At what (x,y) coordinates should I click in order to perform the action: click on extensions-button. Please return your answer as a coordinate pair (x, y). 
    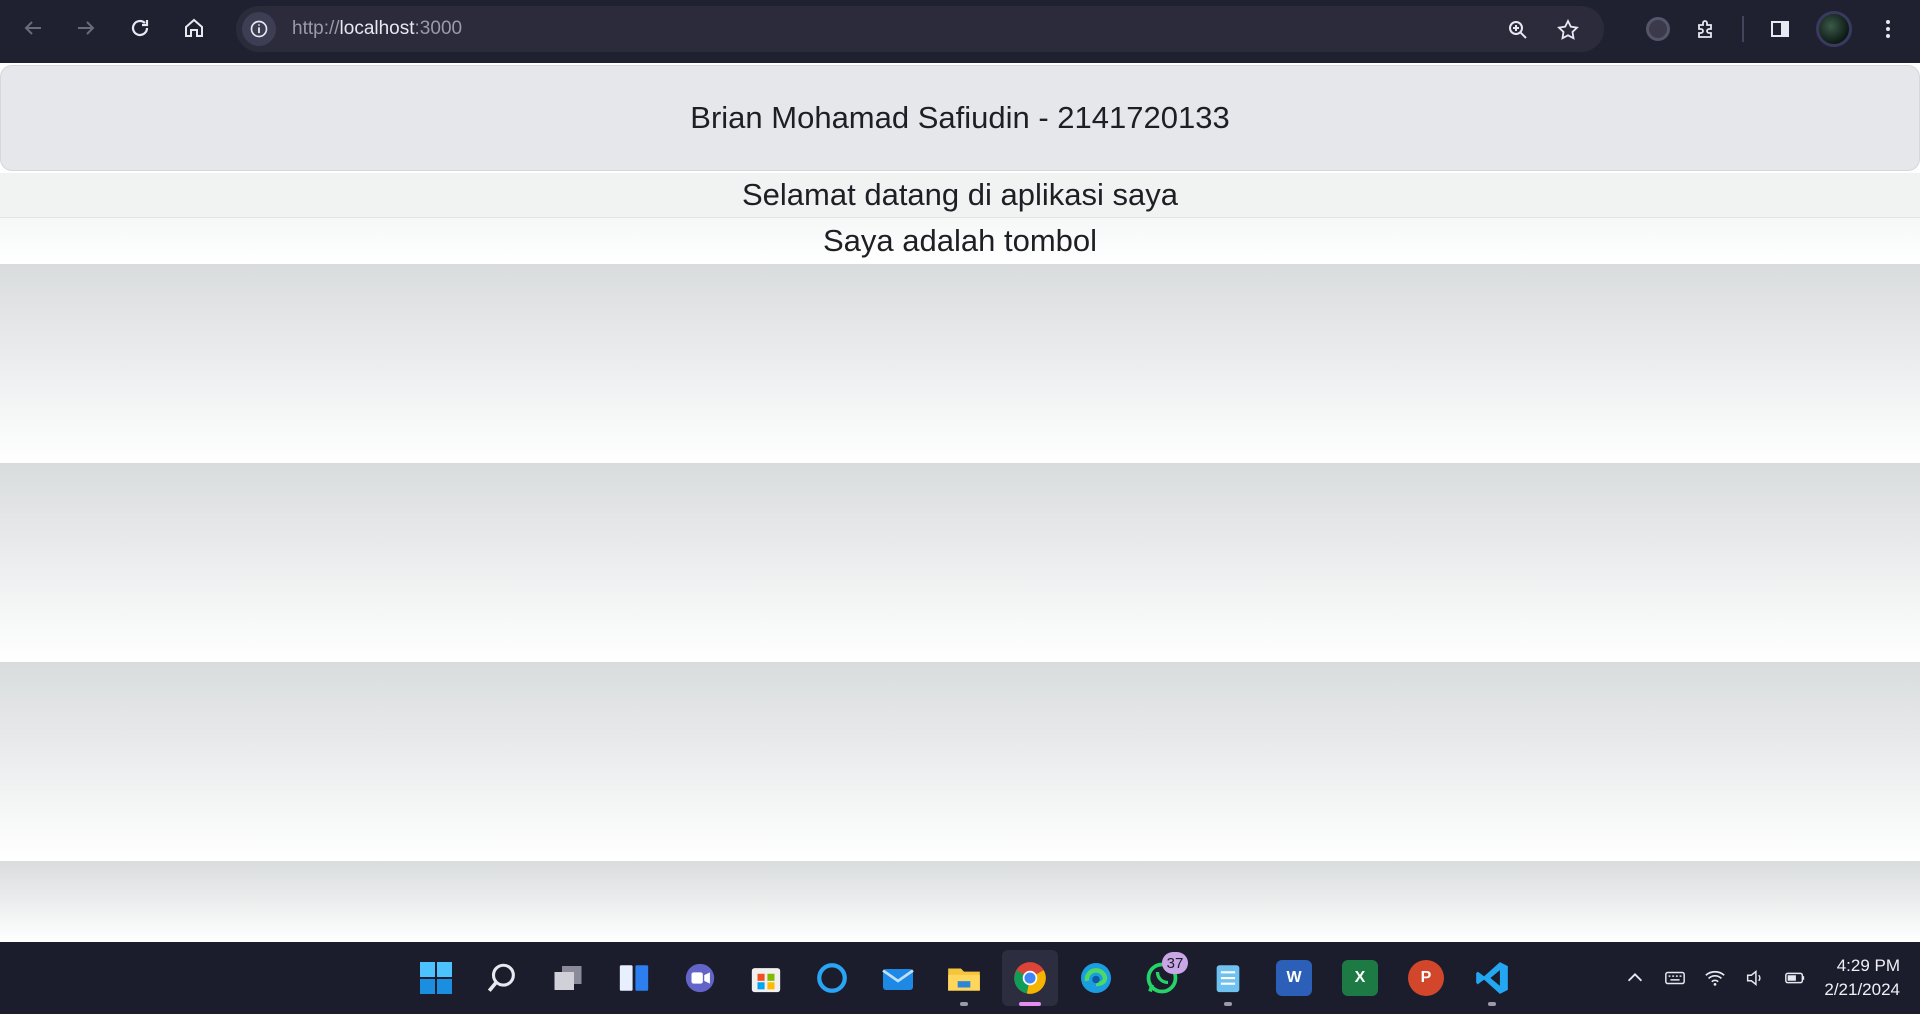
    Looking at the image, I should click on (1706, 29).